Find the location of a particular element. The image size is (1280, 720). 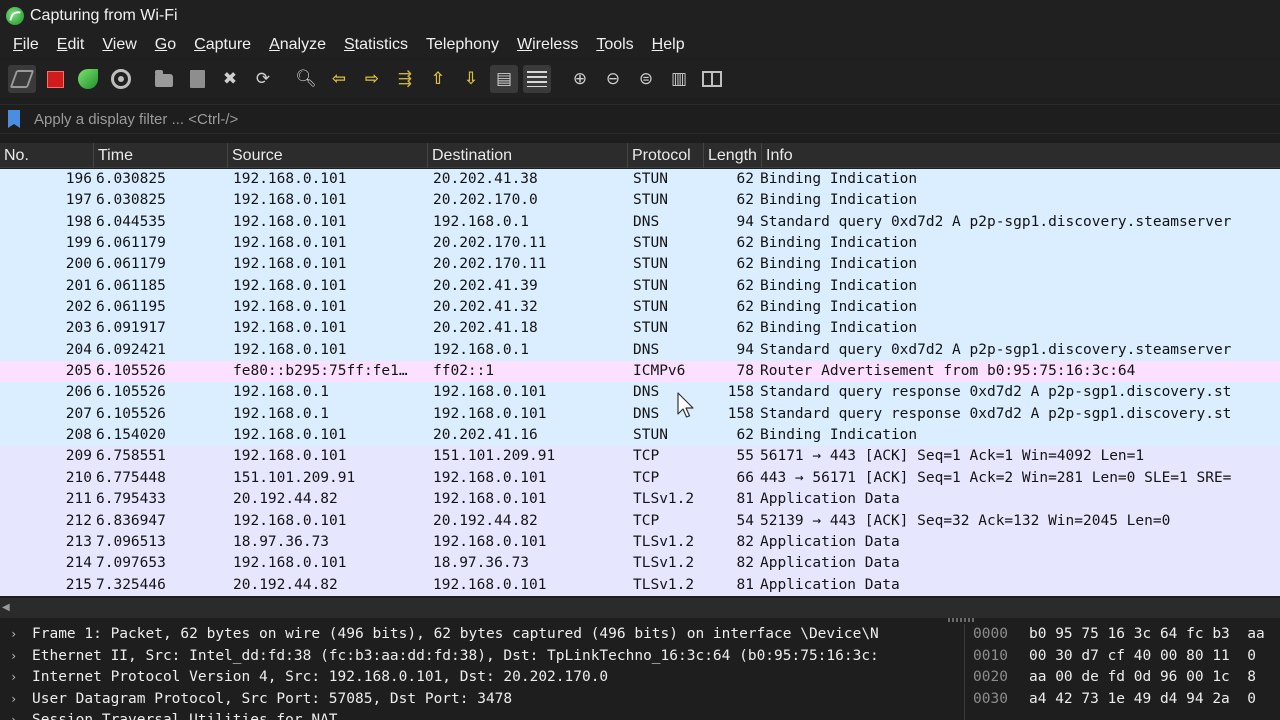

restart-capture-icon is located at coordinates (88, 79).